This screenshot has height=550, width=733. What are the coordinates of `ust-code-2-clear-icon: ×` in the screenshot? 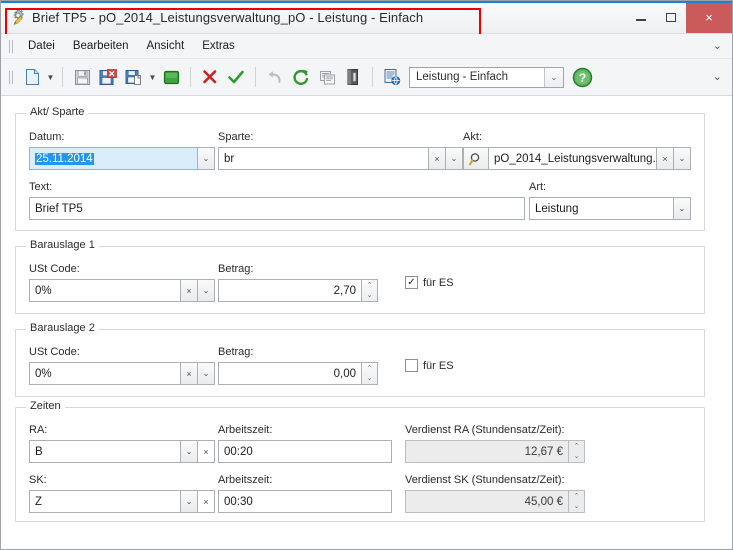 It's located at (189, 373).